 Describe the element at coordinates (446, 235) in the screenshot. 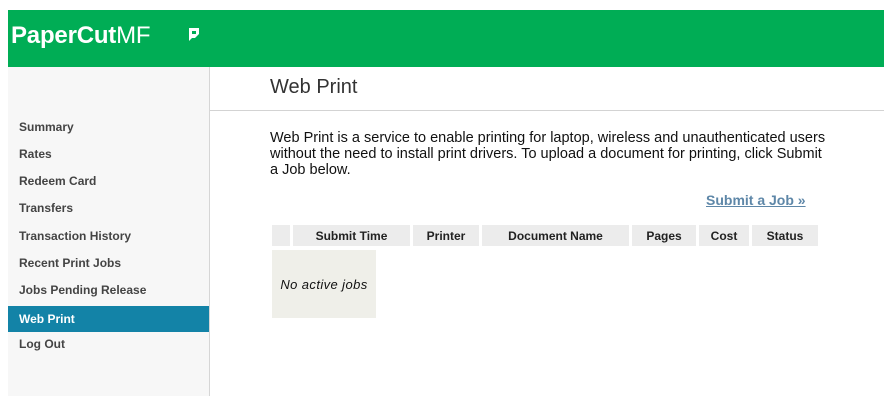

I see `table-header-printer: Printer` at that location.